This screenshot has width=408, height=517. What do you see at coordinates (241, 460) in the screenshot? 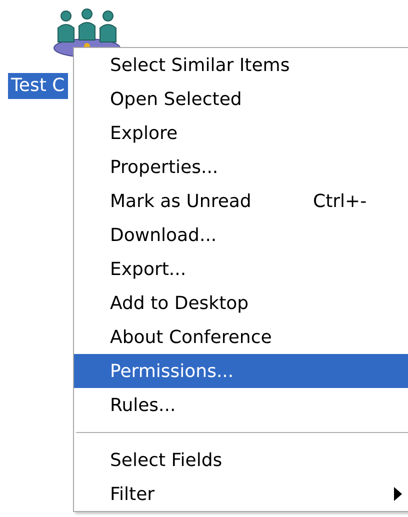
I see `menu-item: Select Fields` at bounding box center [241, 460].